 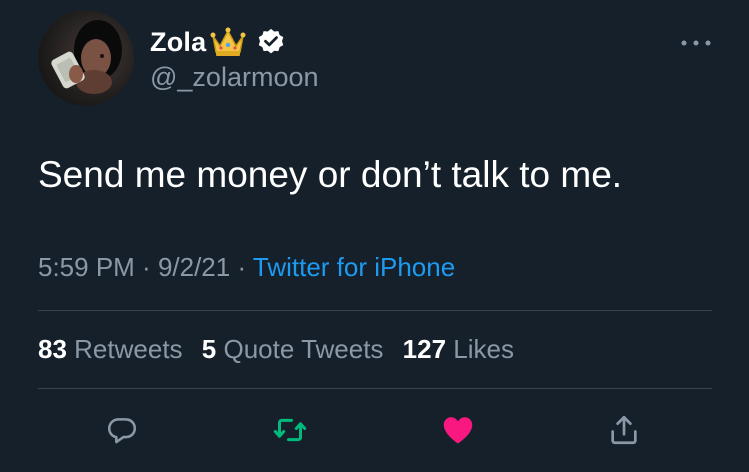 I want to click on likes-label: Likes, so click(x=483, y=349).